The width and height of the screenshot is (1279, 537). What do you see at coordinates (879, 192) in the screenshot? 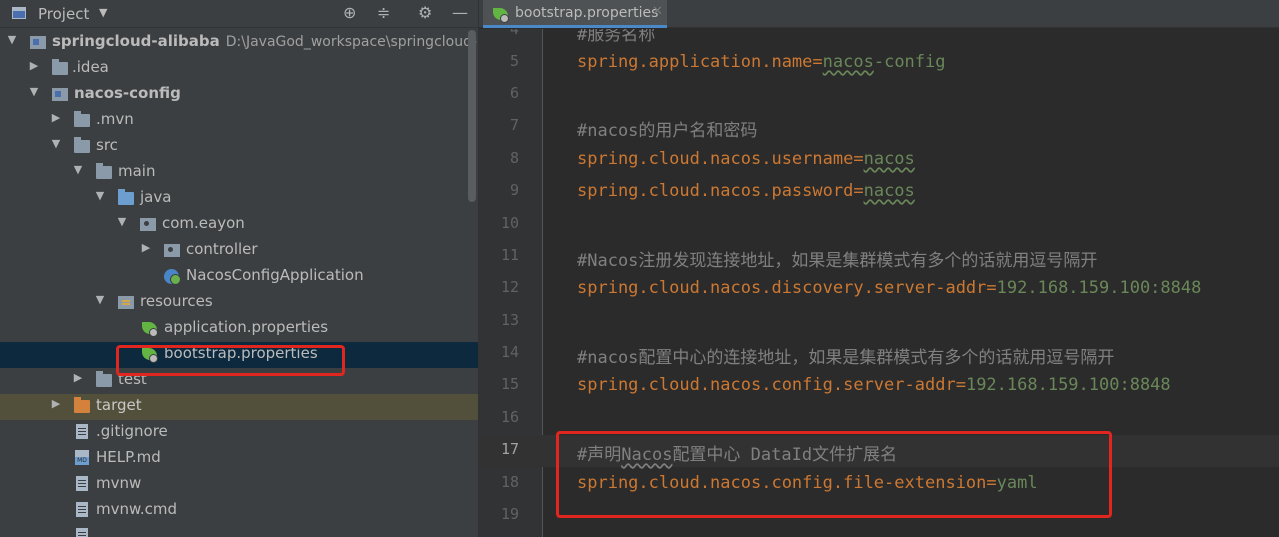
I see `code-line: 9 spring.cloud.nacos.password=nacos` at bounding box center [879, 192].